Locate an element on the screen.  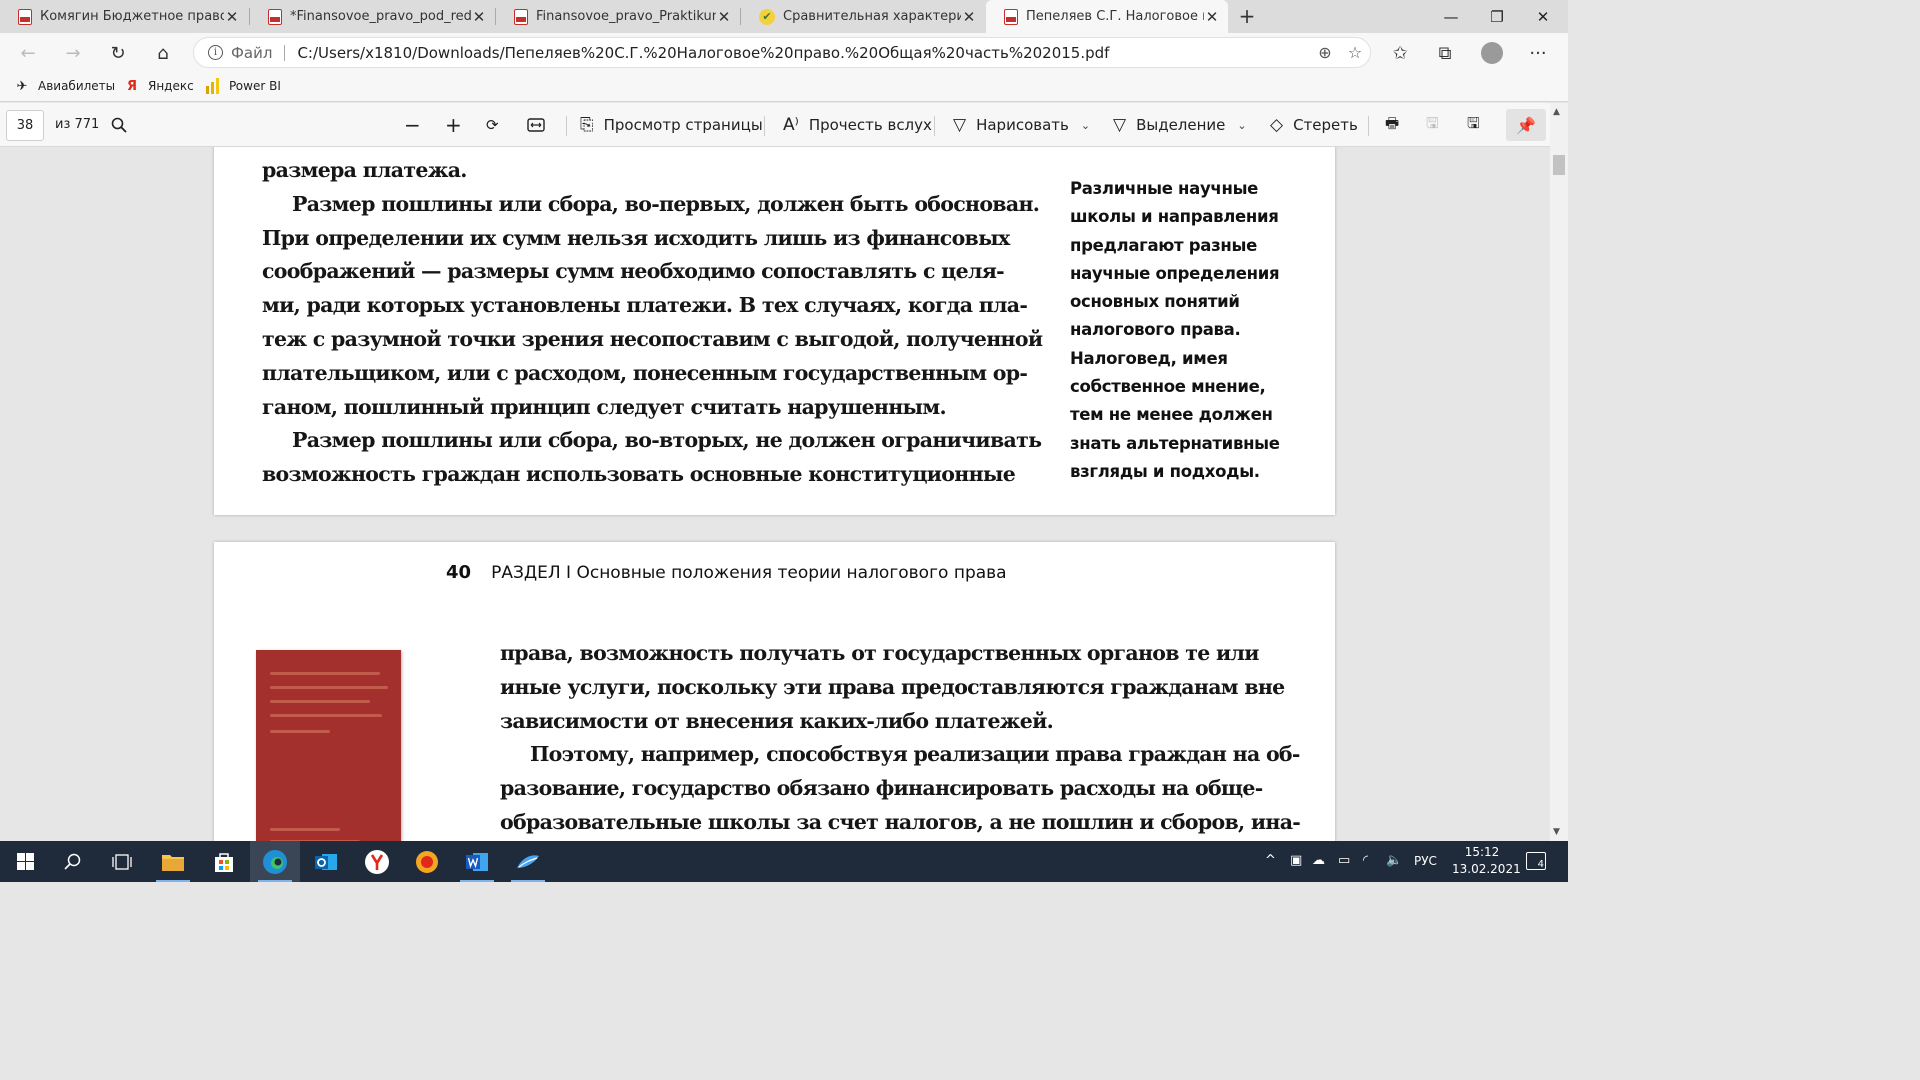
word-icon is located at coordinates (477, 861).